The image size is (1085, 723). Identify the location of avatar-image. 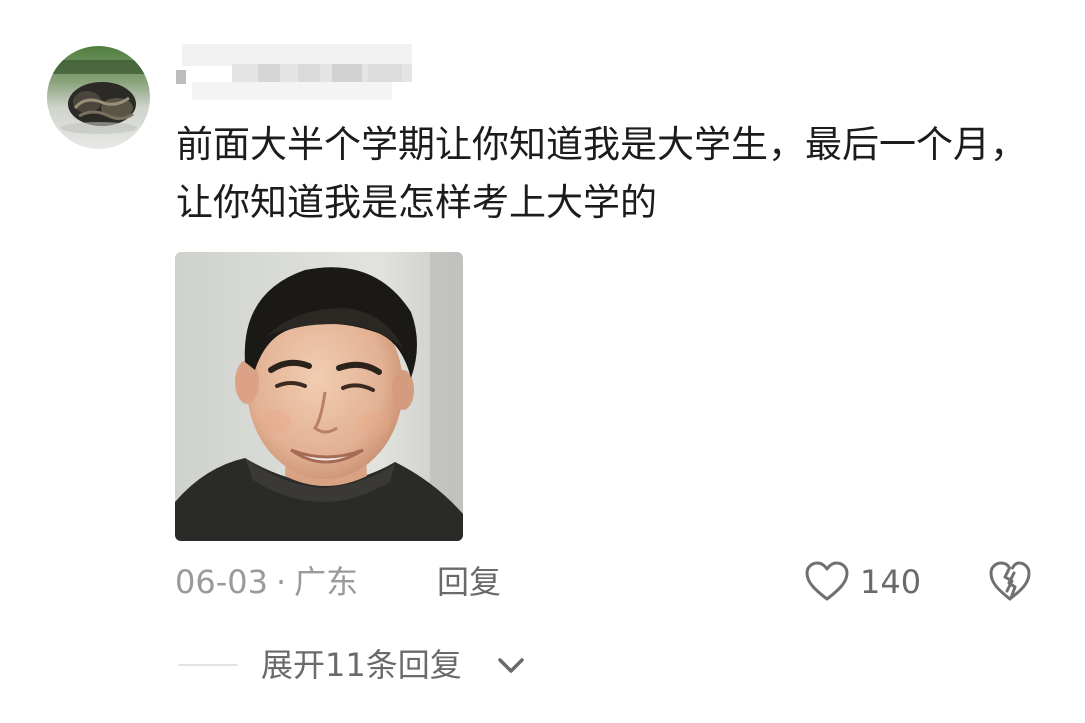
(98, 97).